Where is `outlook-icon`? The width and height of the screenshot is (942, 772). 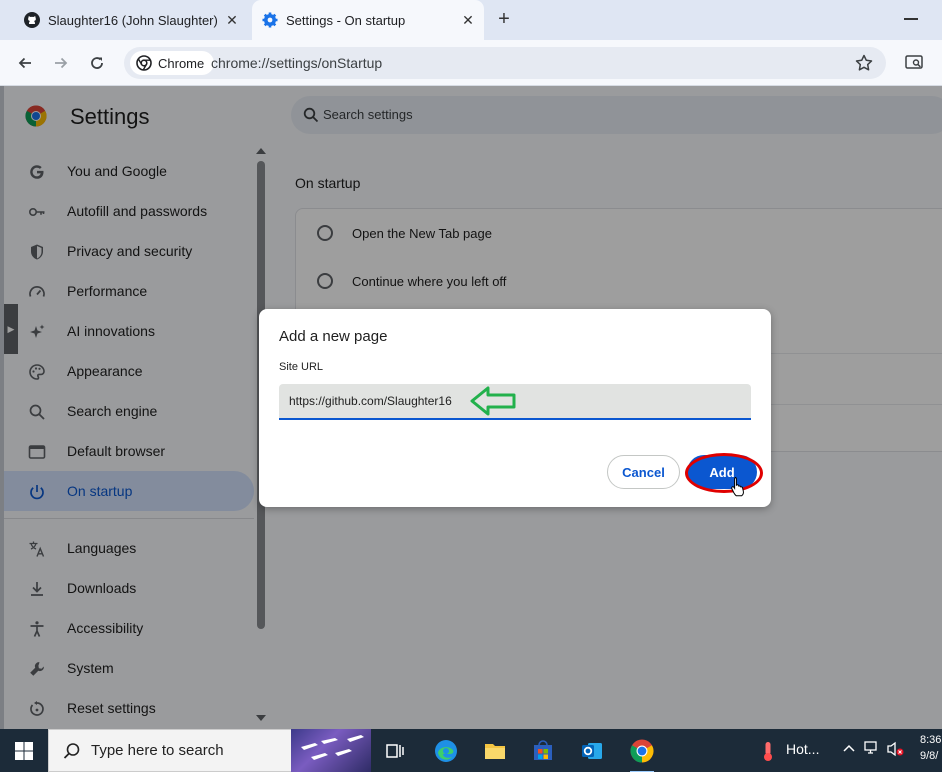 outlook-icon is located at coordinates (592, 751).